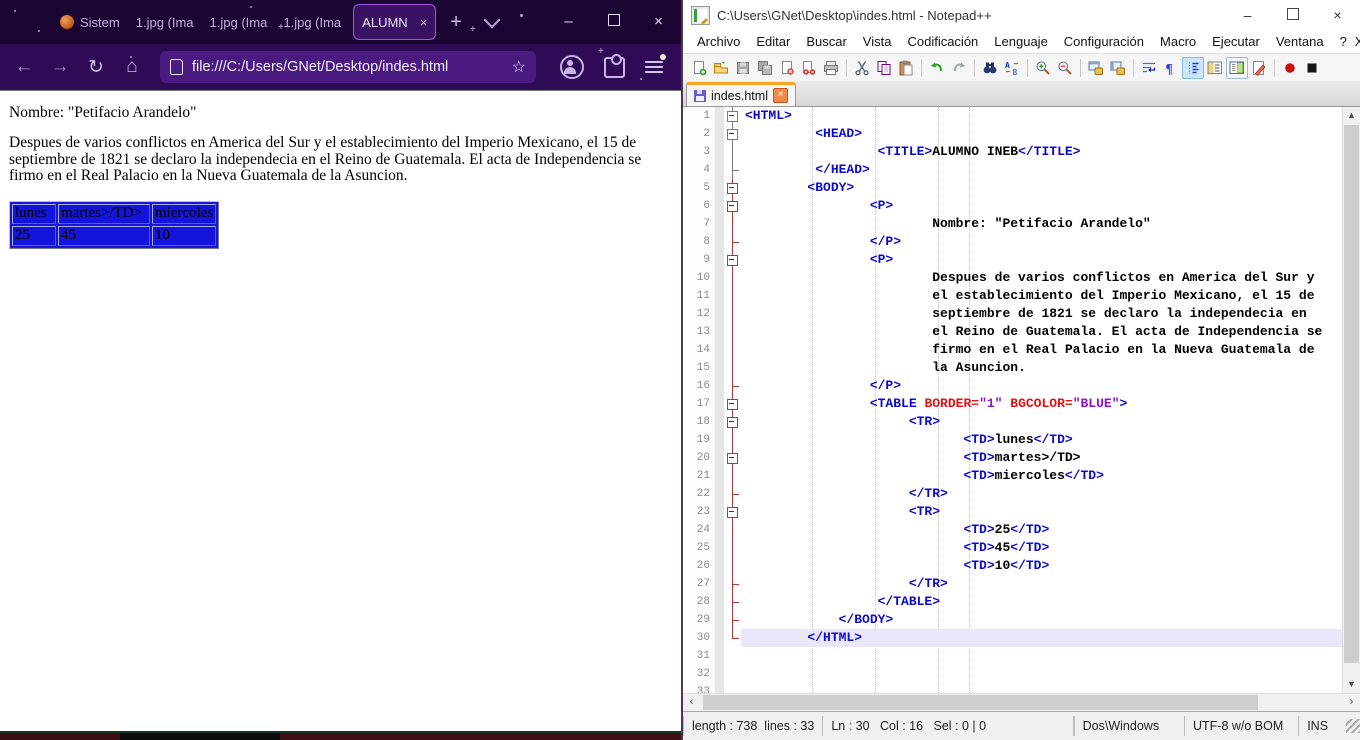 This screenshot has width=1360, height=740. Describe the element at coordinates (1129, 726) in the screenshot. I see `status-eol-format: Dos\Windows` at that location.